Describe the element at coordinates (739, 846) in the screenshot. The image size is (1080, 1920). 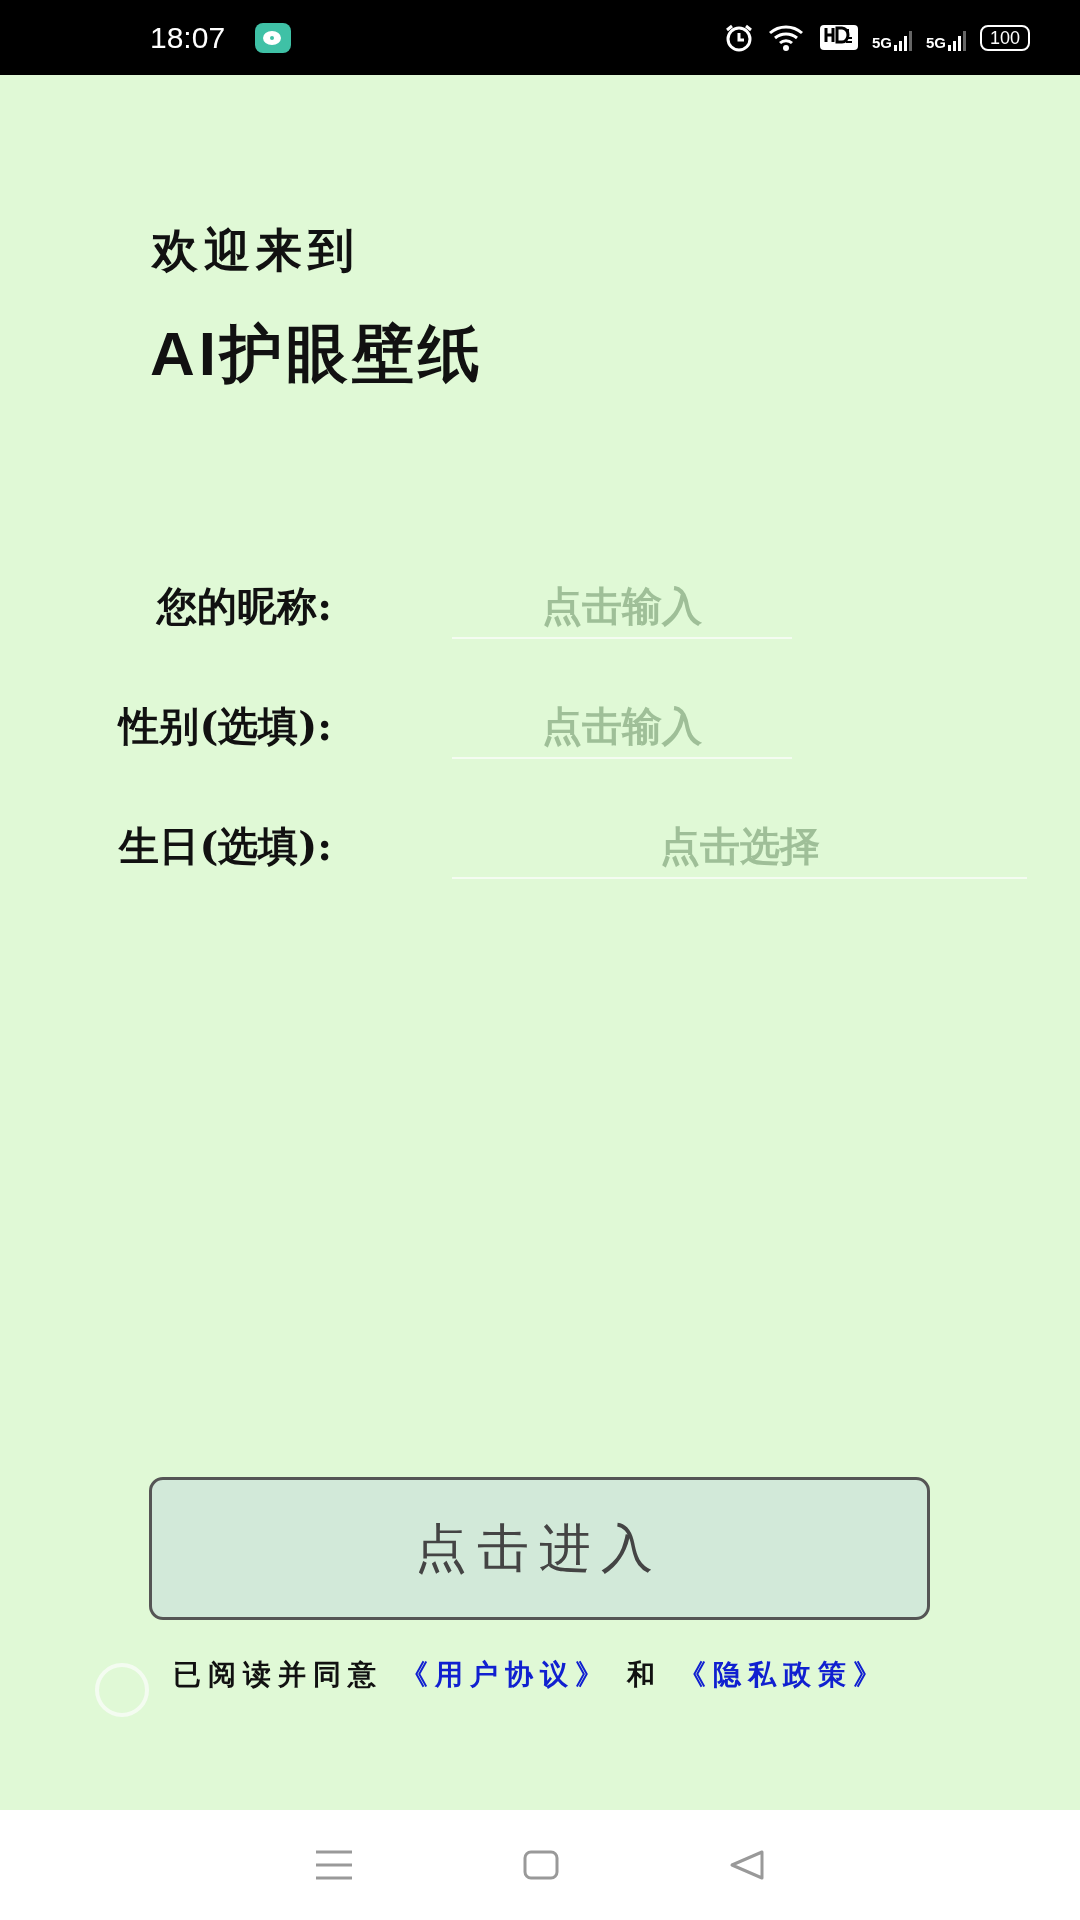
I see `date-picker-field: 点击选择` at that location.